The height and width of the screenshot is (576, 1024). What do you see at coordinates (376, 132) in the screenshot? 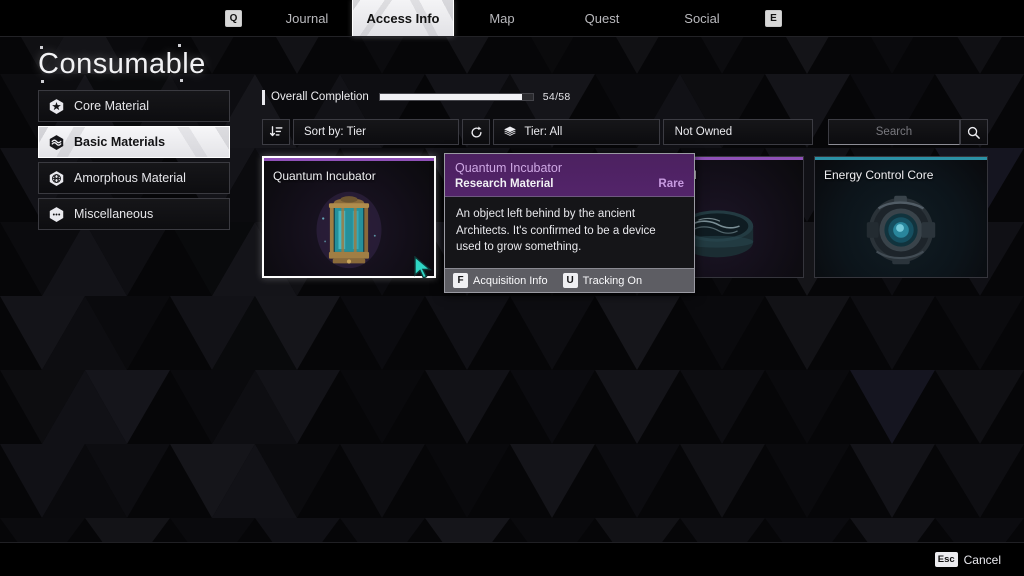
I see `sort-by-dropdown: Sort by: Tier` at bounding box center [376, 132].